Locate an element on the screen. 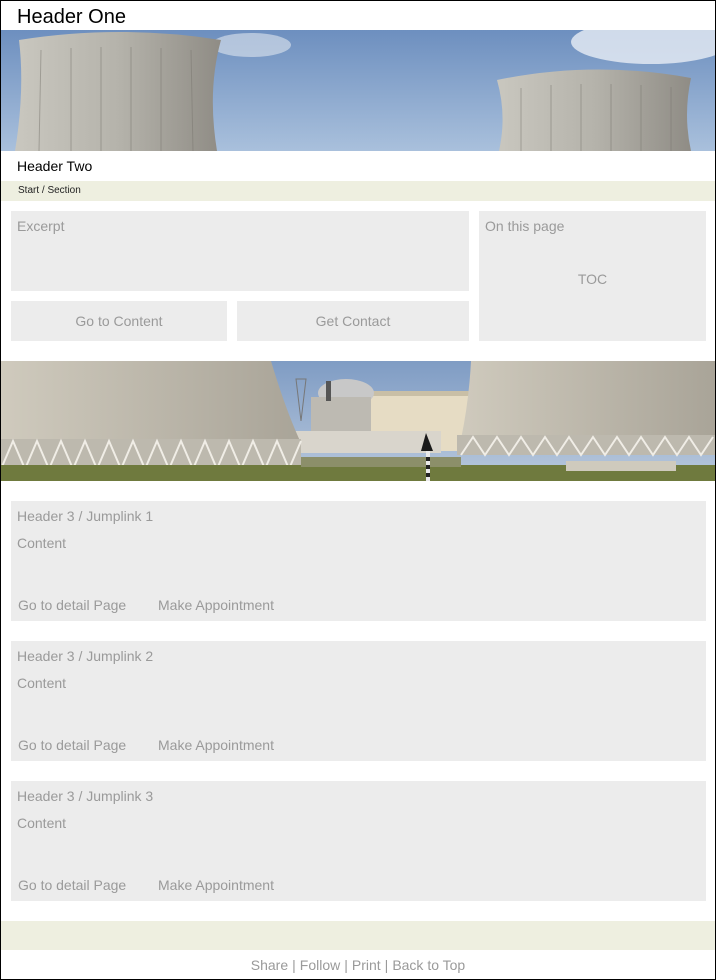 Image resolution: width=716 pixels, height=980 pixels. header-one: Header One is located at coordinates (71, 17).